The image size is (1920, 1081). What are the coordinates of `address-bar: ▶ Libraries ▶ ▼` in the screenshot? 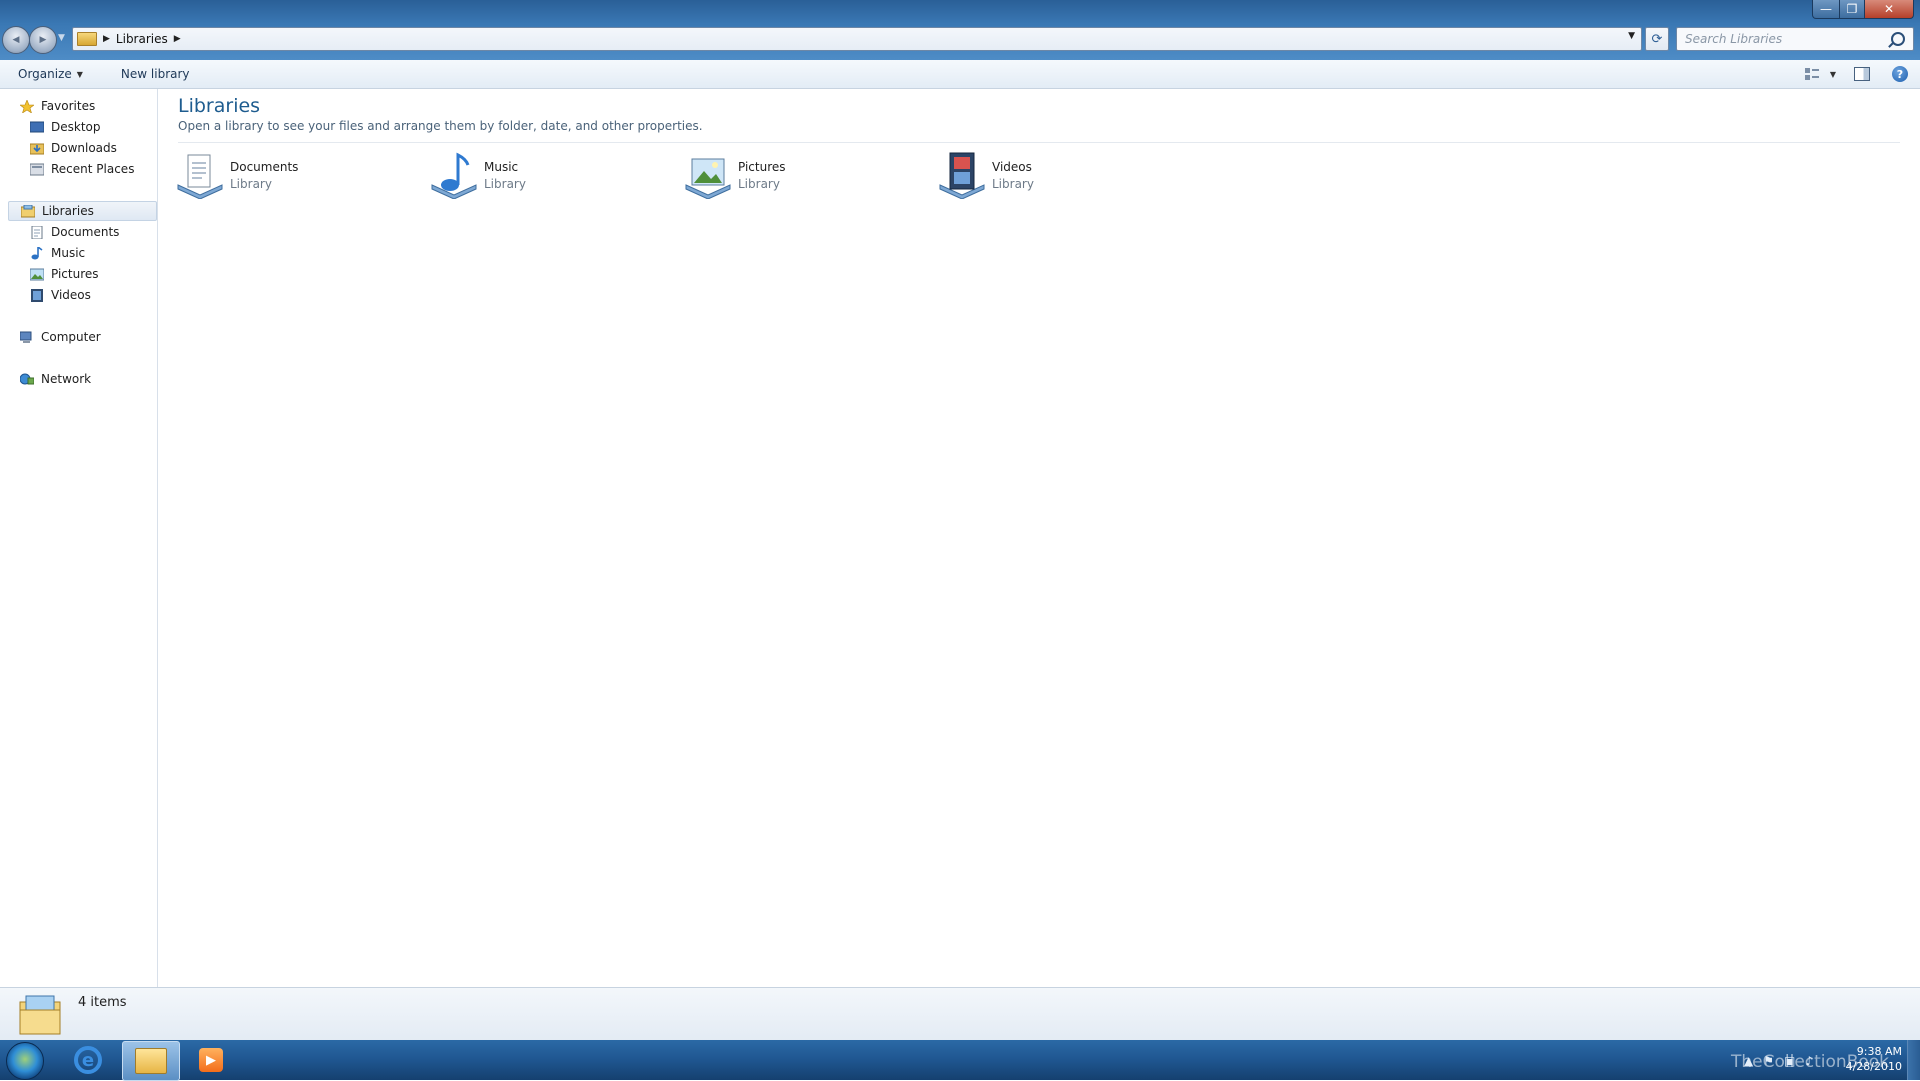 It's located at (857, 39).